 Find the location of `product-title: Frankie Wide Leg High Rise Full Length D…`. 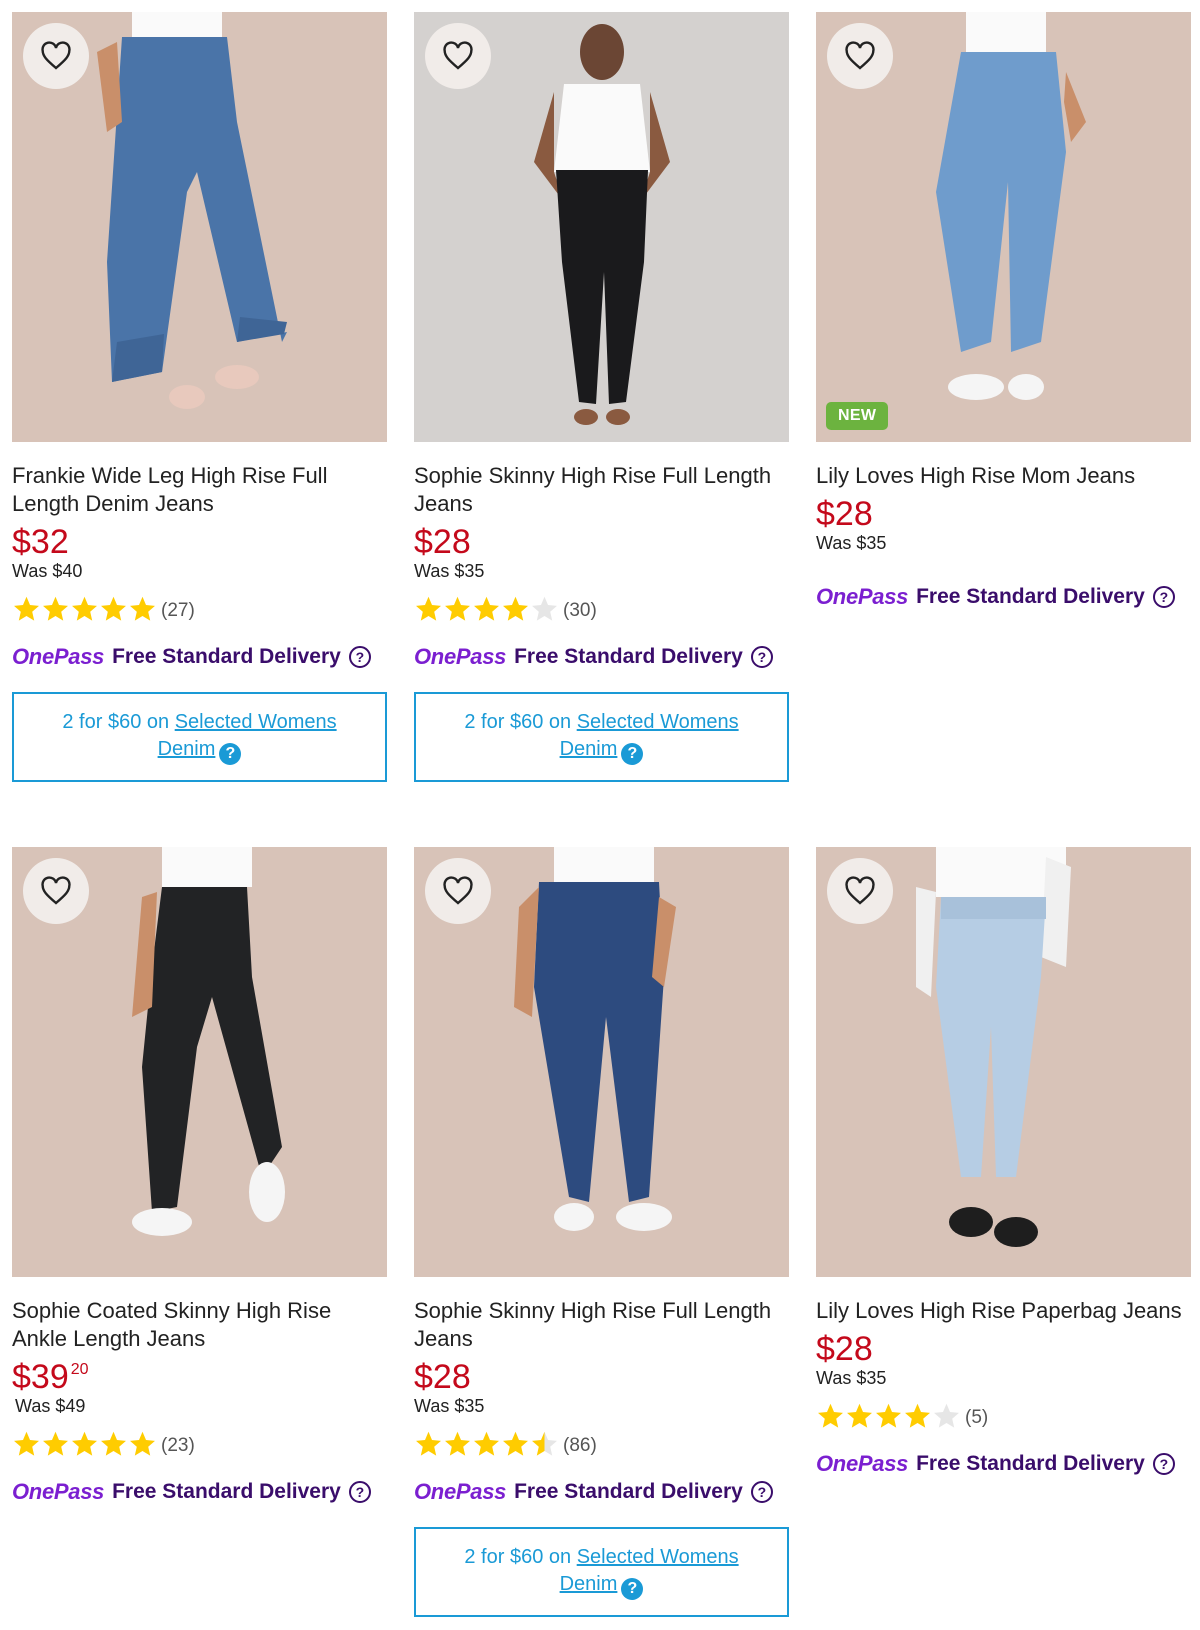

product-title: Frankie Wide Leg High Rise Full Length D… is located at coordinates (197, 490).